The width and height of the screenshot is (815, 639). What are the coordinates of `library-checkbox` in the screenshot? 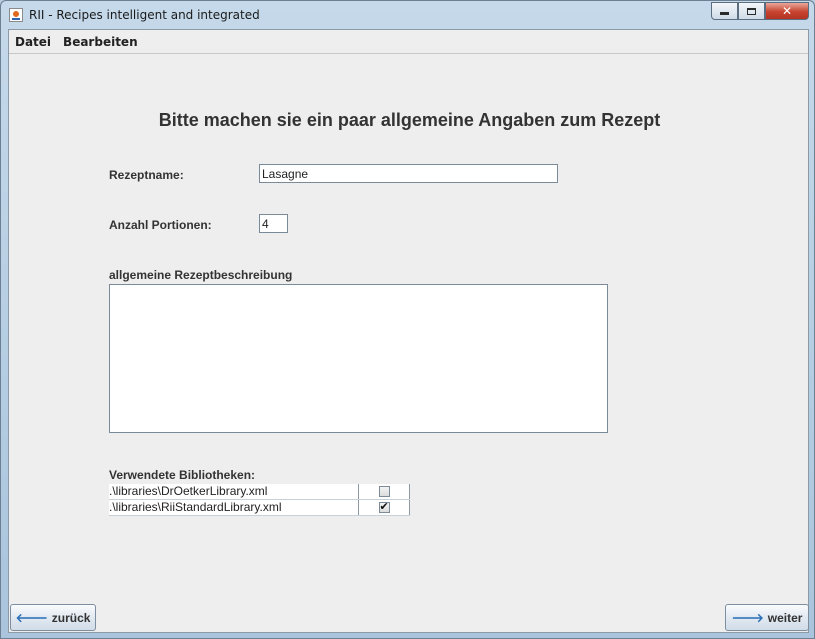 It's located at (384, 492).